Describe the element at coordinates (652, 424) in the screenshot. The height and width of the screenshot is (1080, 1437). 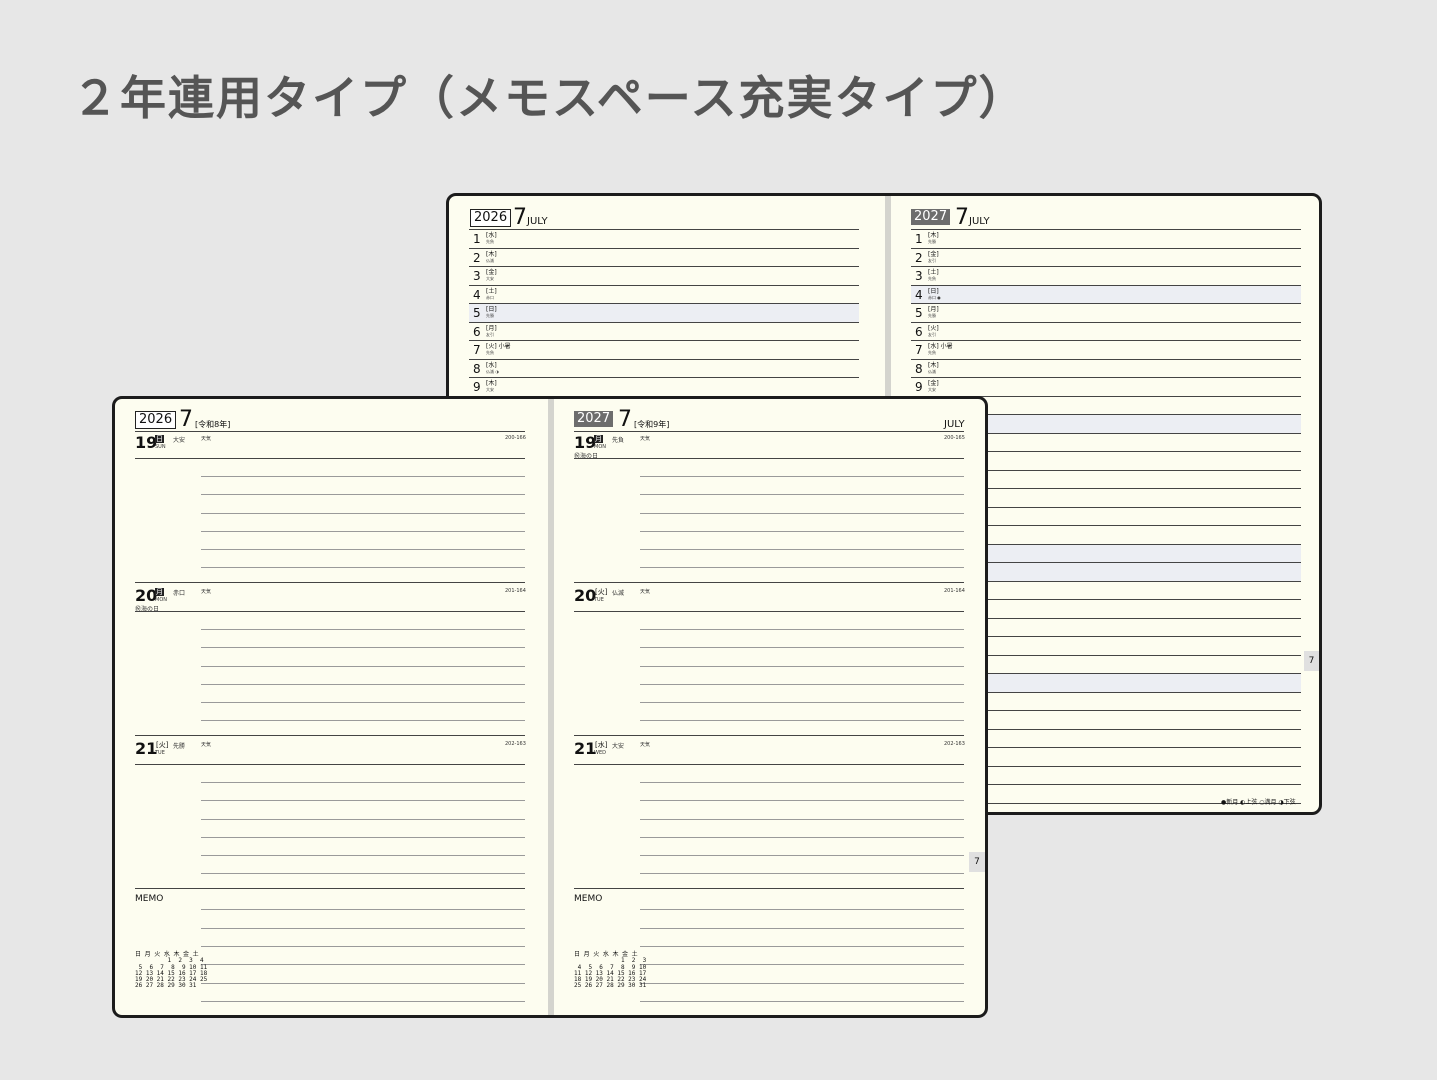
I see `era-label: [令和9年]` at that location.